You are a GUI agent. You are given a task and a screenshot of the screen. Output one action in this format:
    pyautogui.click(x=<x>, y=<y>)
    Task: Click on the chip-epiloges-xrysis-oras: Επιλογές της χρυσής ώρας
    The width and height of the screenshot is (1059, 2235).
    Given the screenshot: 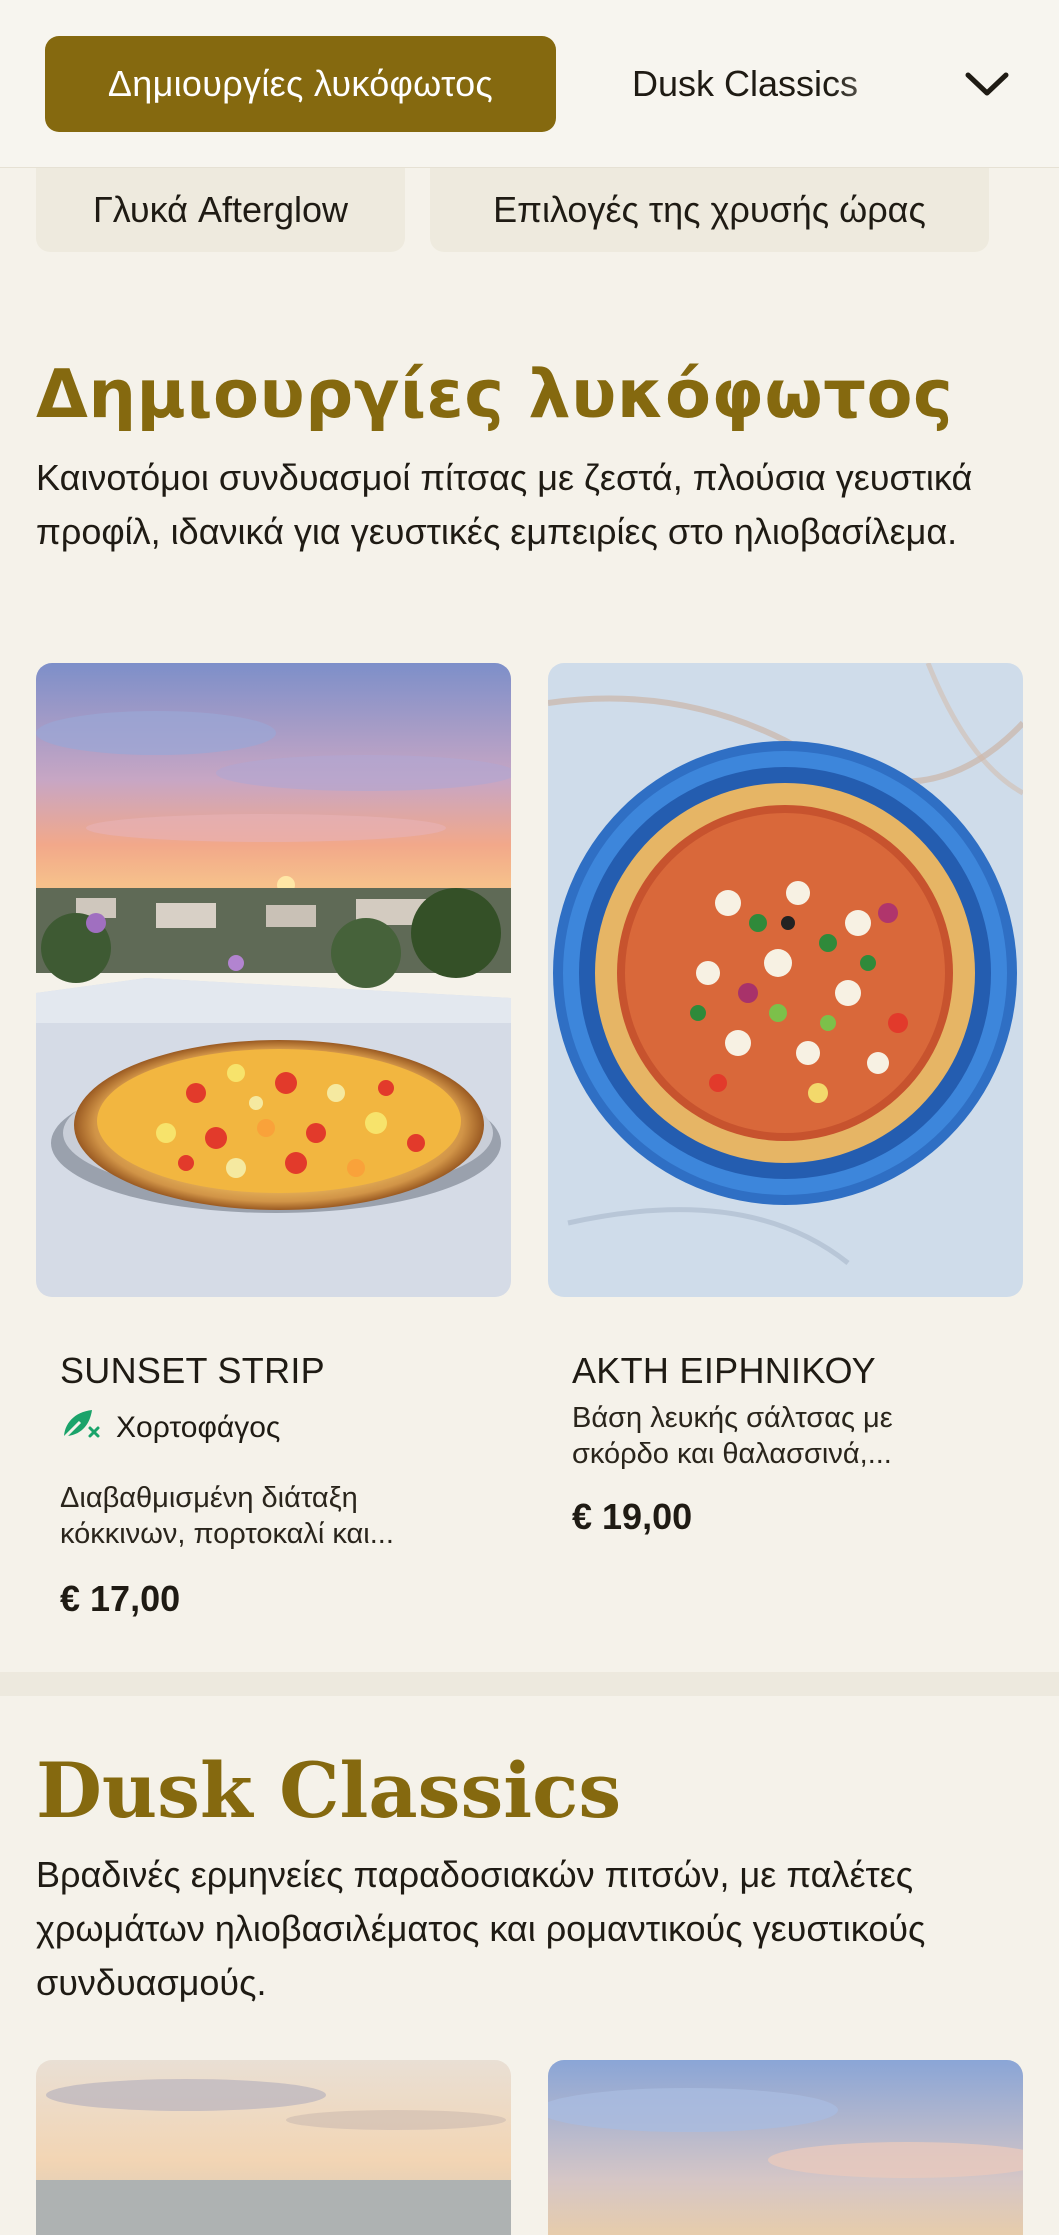 What is the action you would take?
    pyautogui.click(x=709, y=210)
    